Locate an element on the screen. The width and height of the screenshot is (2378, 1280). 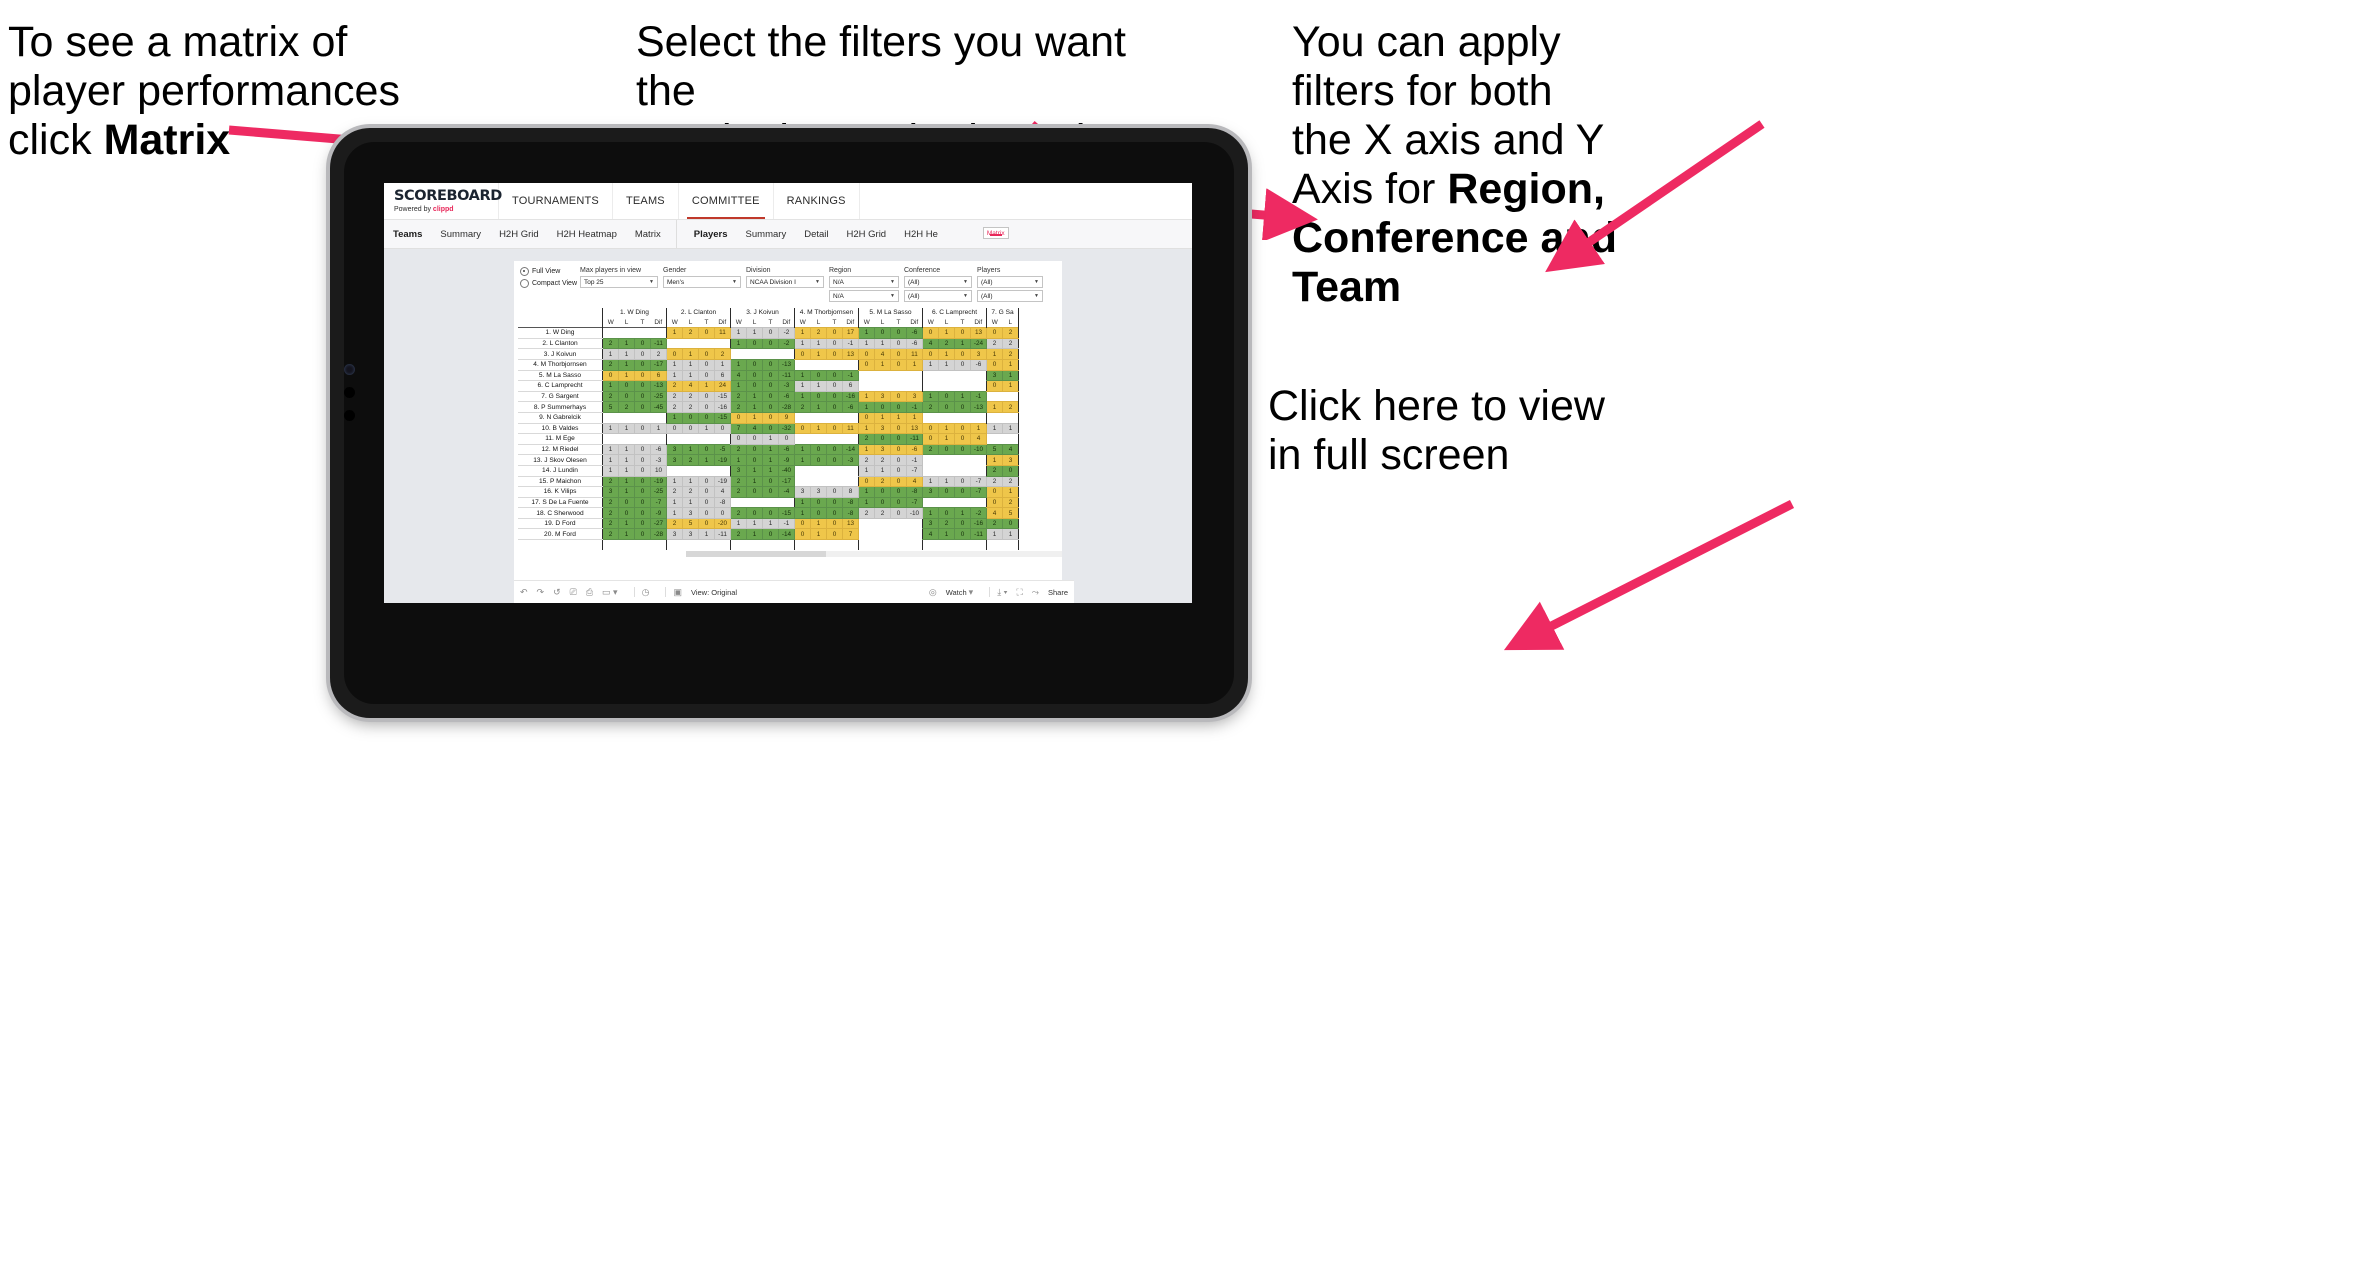
filter-region-select-y: N/A ▼ is located at coordinates (864, 296).